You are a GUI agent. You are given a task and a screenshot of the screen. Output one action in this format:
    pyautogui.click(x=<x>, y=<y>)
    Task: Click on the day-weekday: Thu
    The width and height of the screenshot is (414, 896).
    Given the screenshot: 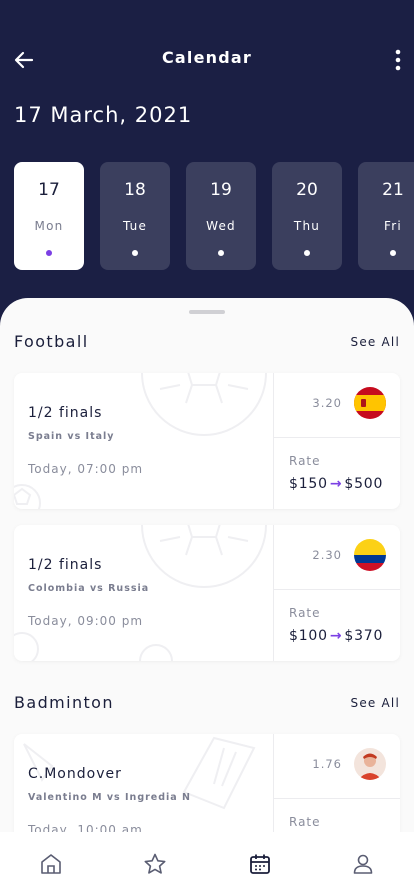 What is the action you would take?
    pyautogui.click(x=307, y=226)
    